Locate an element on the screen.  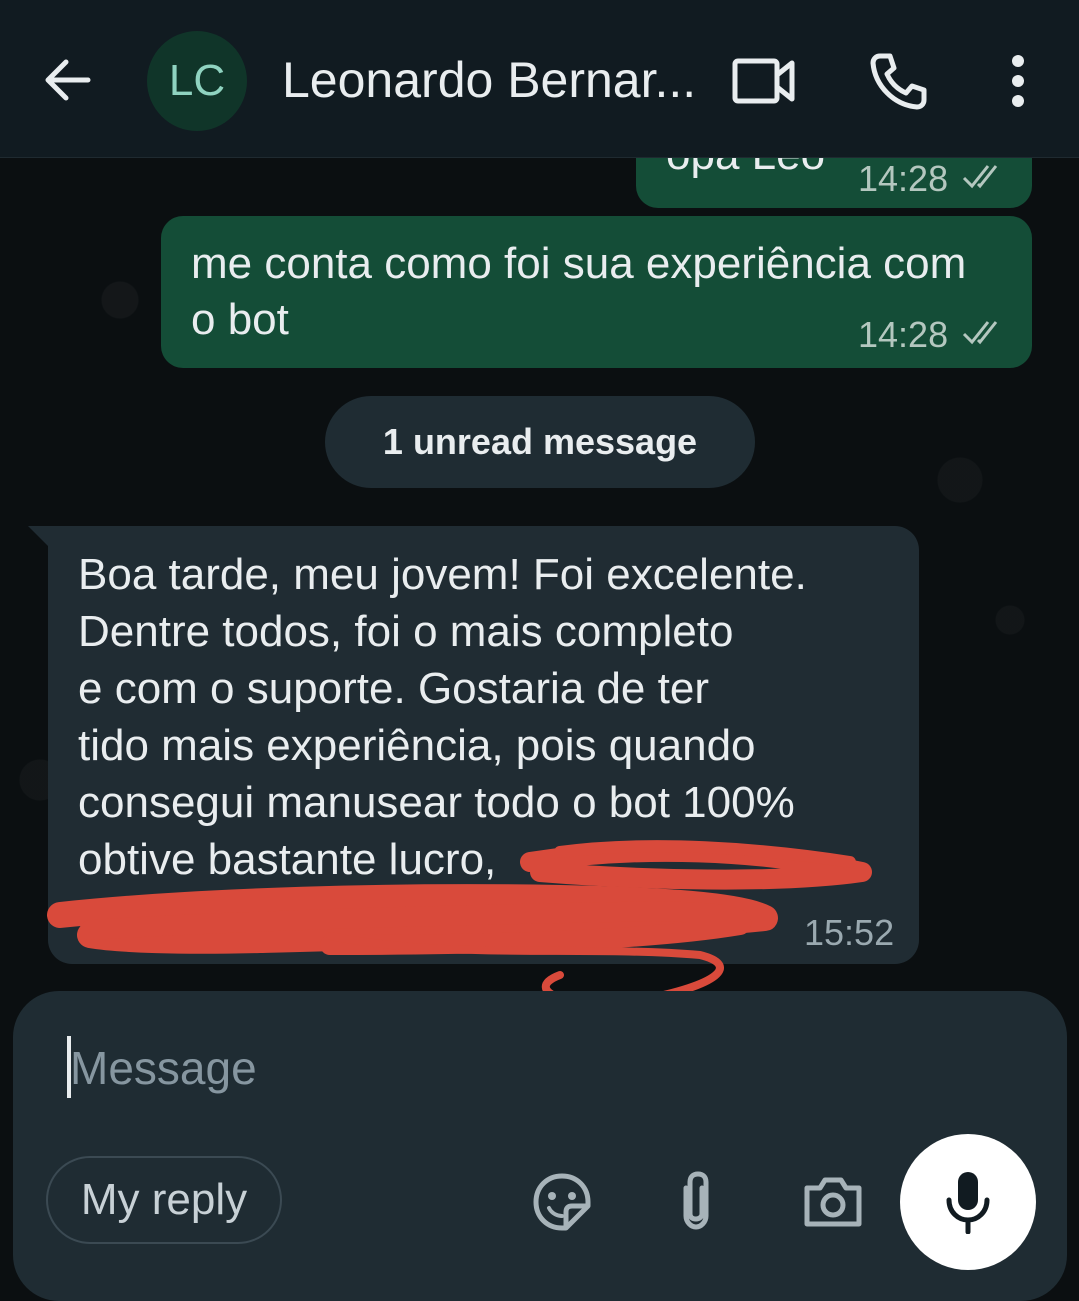
camera-icon is located at coordinates (833, 1201).